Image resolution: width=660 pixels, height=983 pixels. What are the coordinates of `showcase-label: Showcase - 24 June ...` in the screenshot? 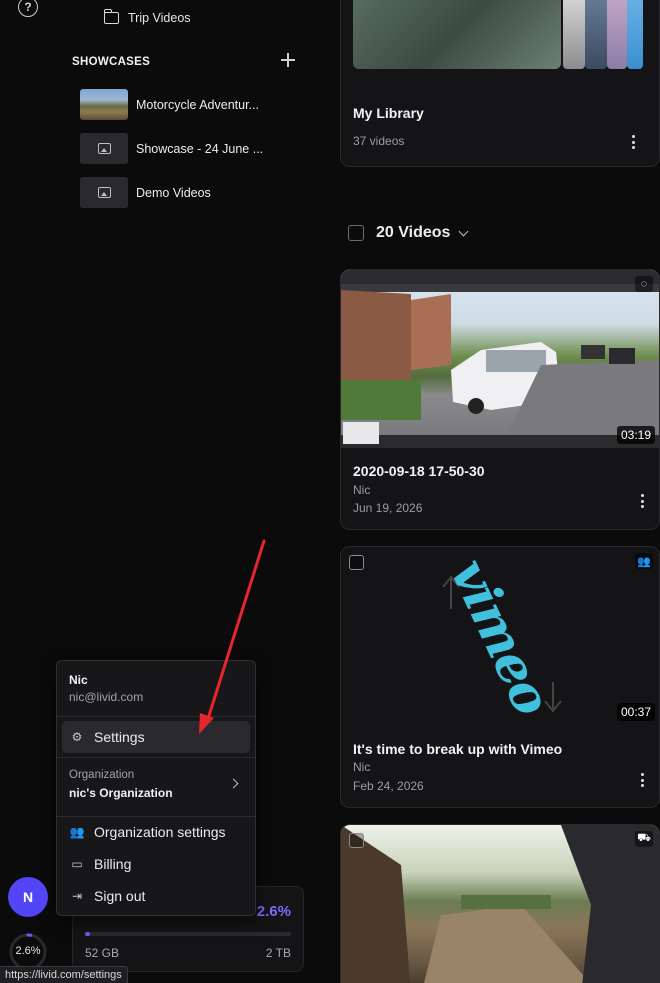 It's located at (200, 148).